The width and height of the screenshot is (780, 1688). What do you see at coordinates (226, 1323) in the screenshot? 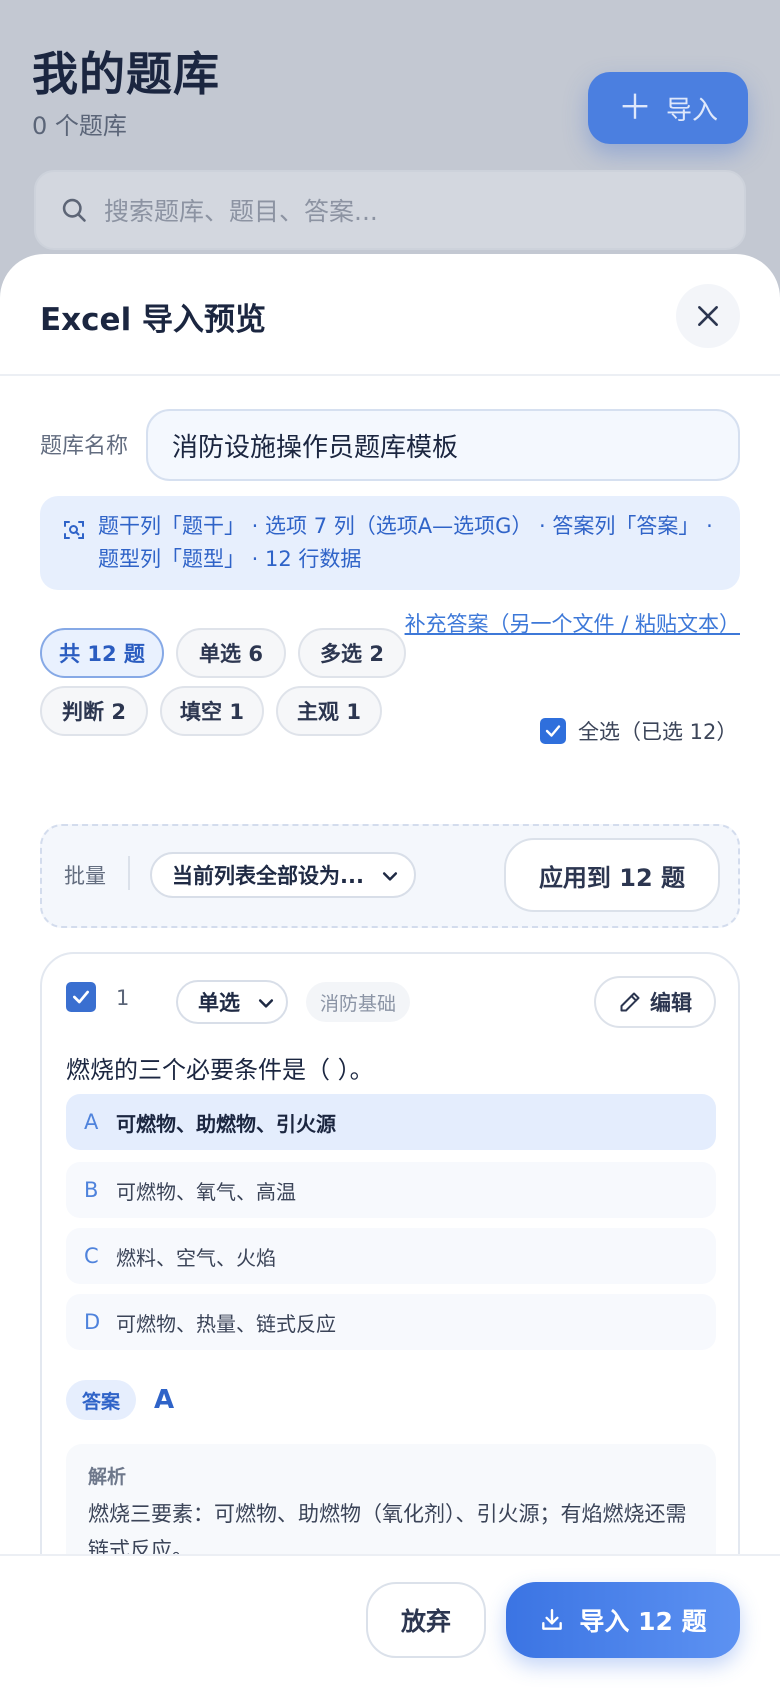
I see `option-text: 可燃物、热量、链式反应` at bounding box center [226, 1323].